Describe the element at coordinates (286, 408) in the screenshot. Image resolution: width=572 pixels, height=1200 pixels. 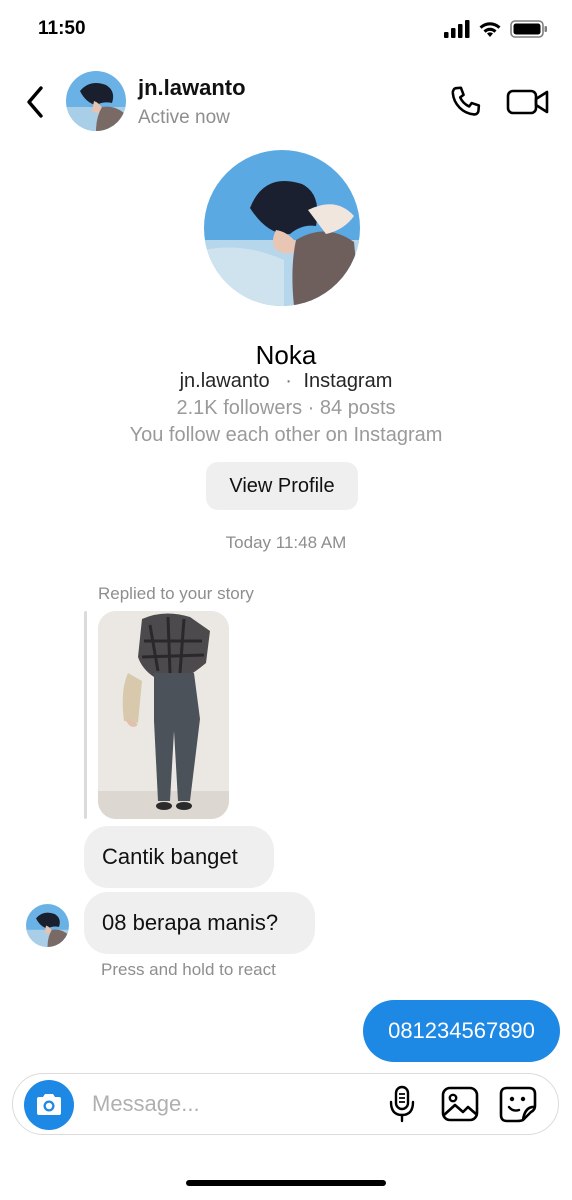
I see `profile-stats: 2.1K followers · 84 posts` at that location.